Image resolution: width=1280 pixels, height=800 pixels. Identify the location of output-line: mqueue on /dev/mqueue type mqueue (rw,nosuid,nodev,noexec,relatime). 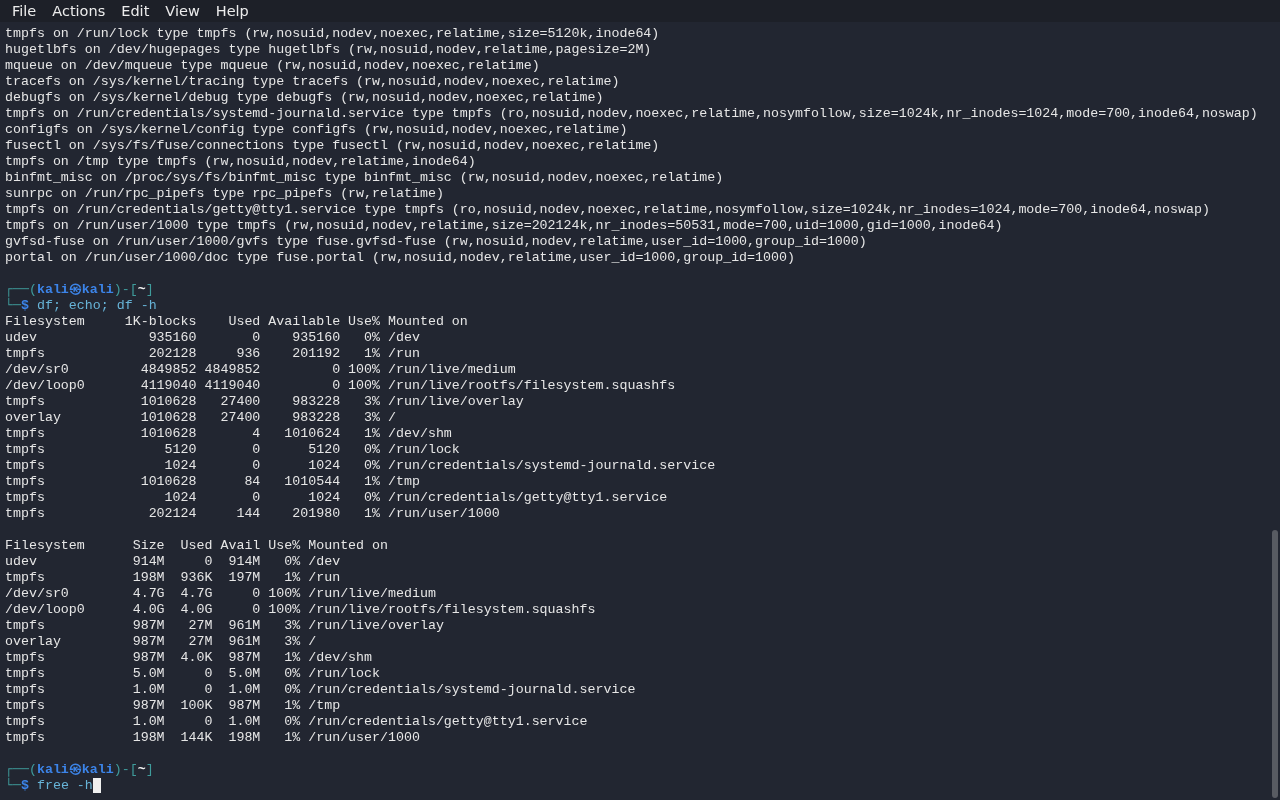
(273, 66).